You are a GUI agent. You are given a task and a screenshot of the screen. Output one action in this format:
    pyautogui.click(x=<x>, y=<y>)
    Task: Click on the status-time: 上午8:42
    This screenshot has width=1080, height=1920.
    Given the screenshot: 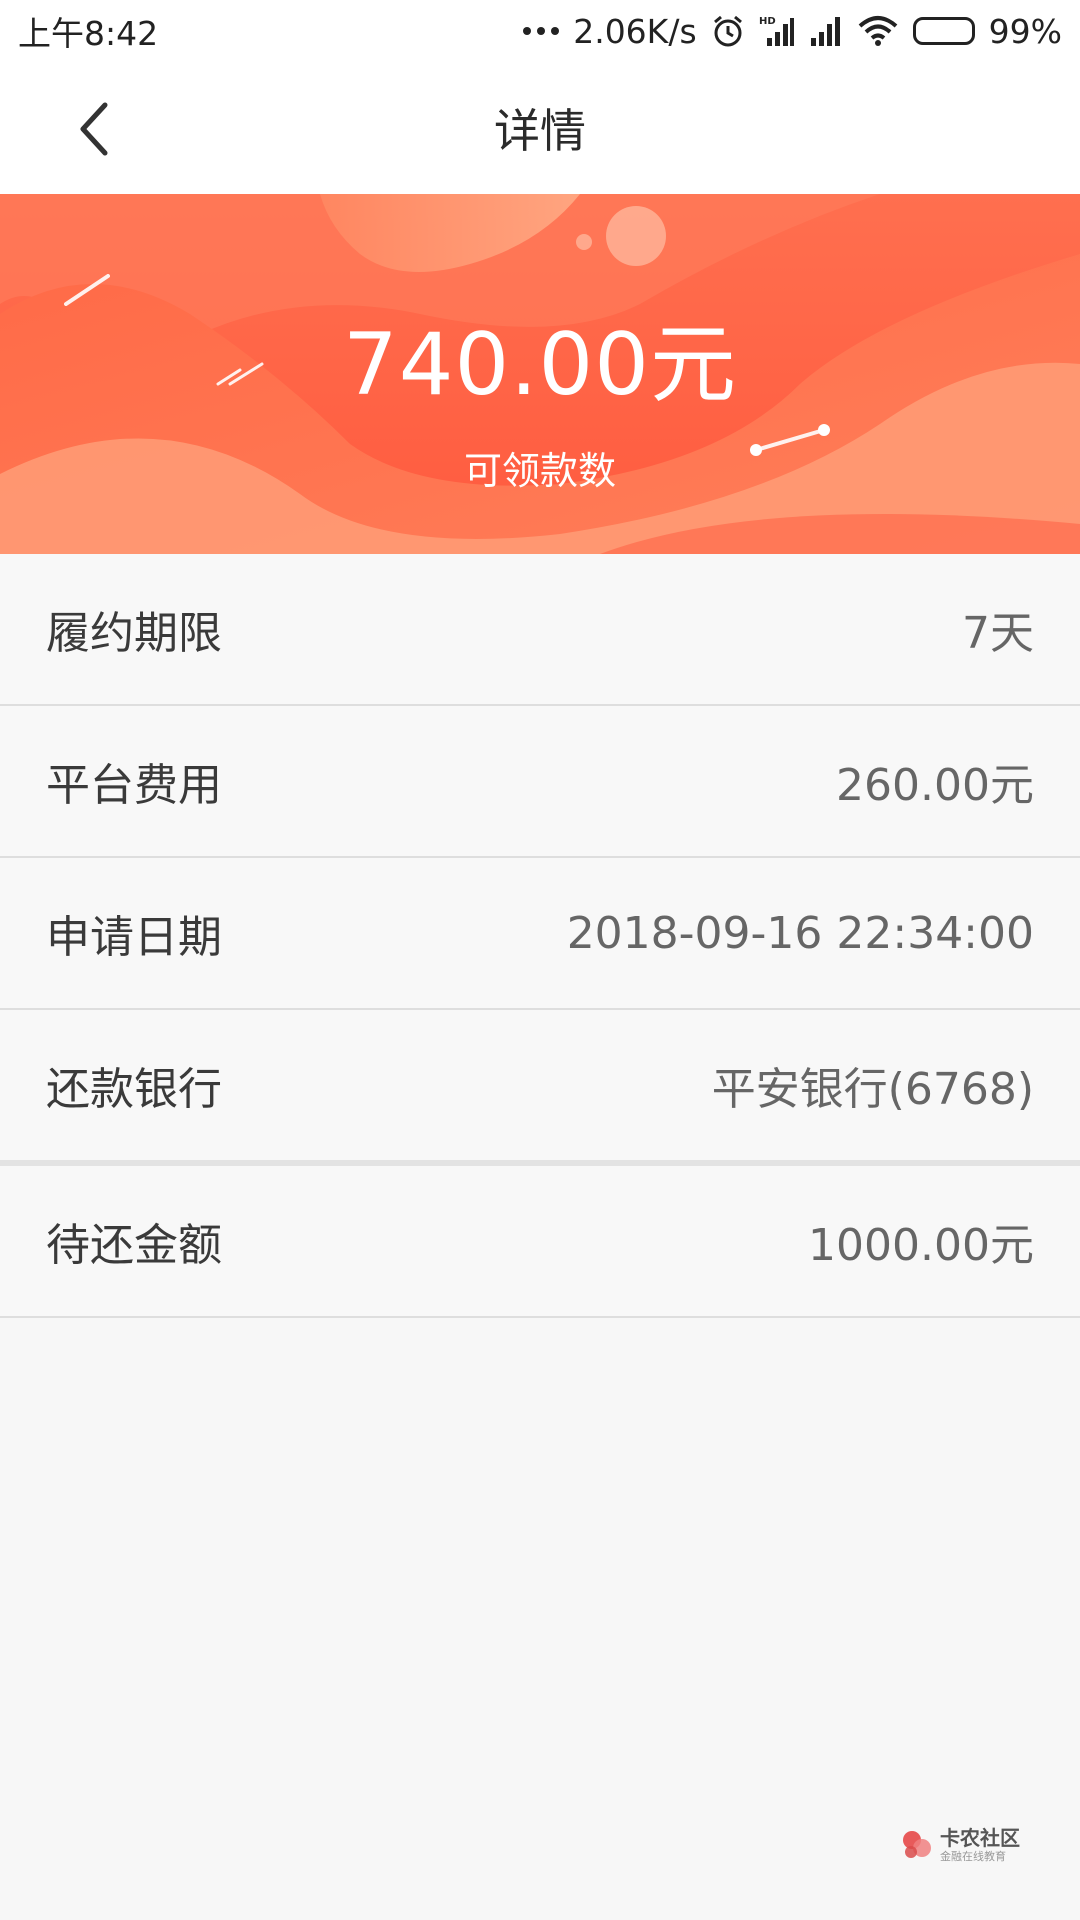 What is the action you would take?
    pyautogui.click(x=88, y=33)
    